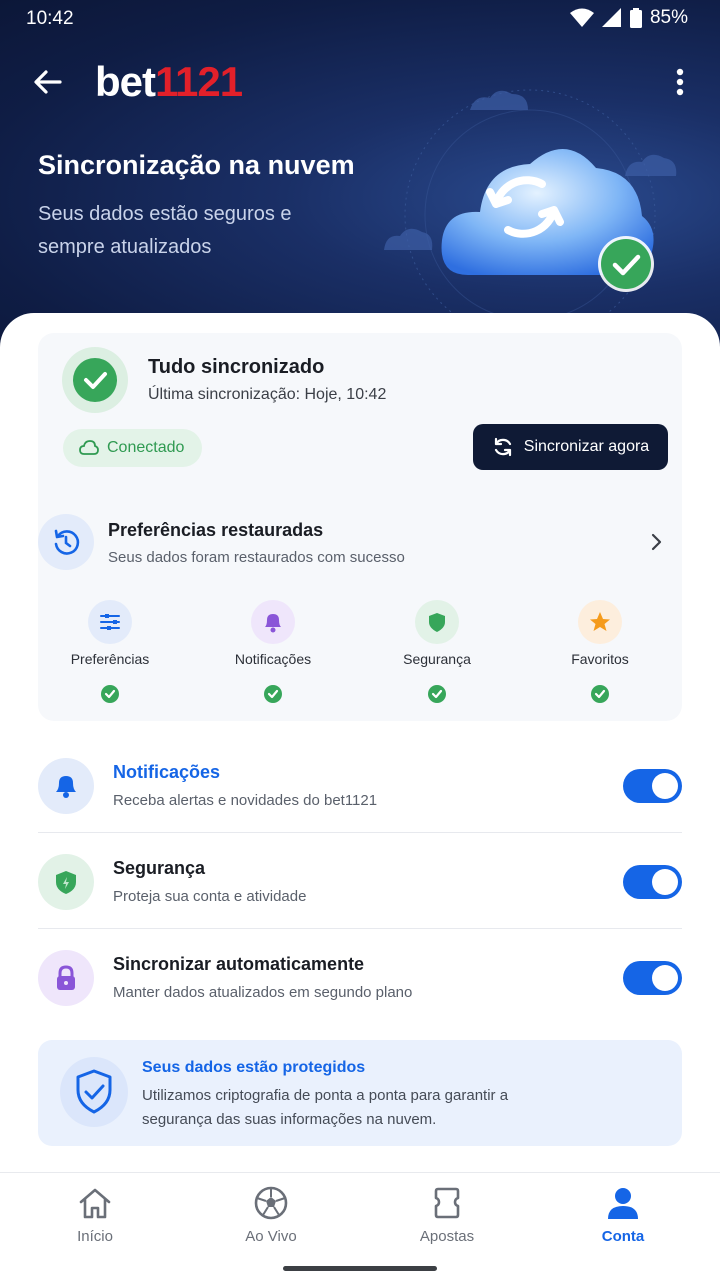 This screenshot has height=1280, width=720. What do you see at coordinates (256, 557) in the screenshot?
I see `restored-subtitle: Seus dados foram restaurados com sucesso` at bounding box center [256, 557].